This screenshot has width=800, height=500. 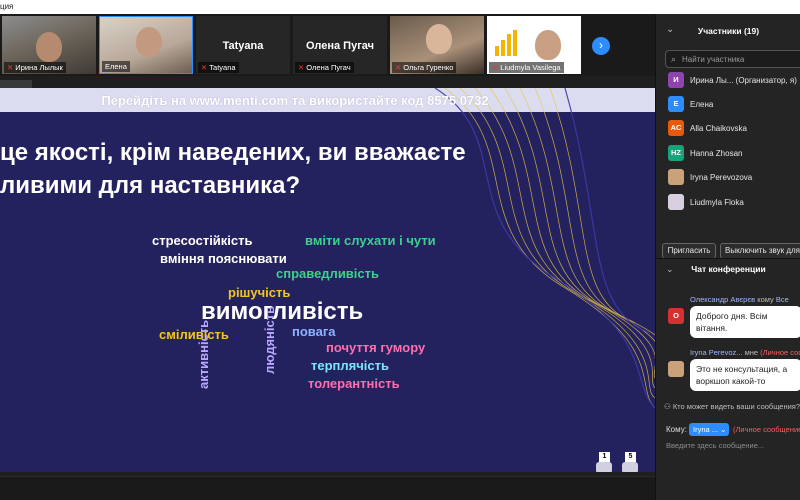 I want to click on tile-big-name: Олена Пугач, so click(x=340, y=46).